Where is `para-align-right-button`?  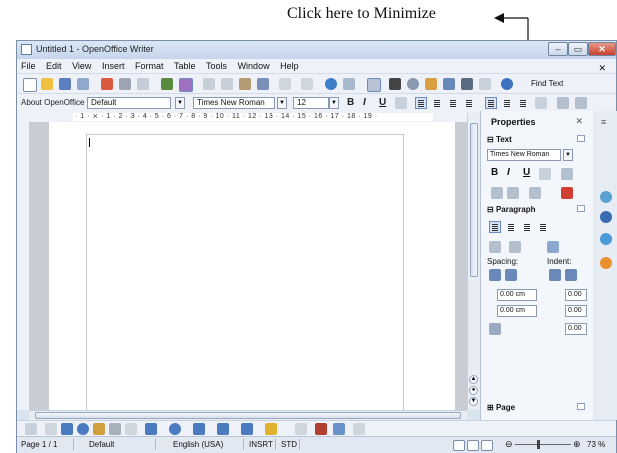
para-align-right-button is located at coordinates (527, 227).